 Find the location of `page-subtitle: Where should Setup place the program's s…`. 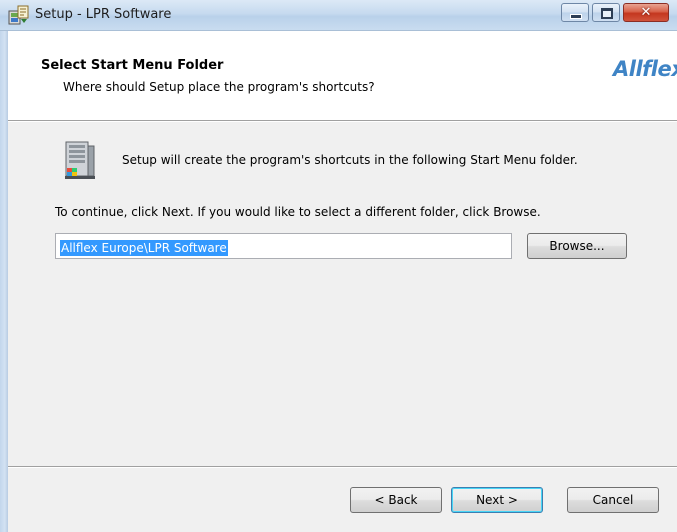

page-subtitle: Where should Setup place the program's s… is located at coordinates (219, 87).